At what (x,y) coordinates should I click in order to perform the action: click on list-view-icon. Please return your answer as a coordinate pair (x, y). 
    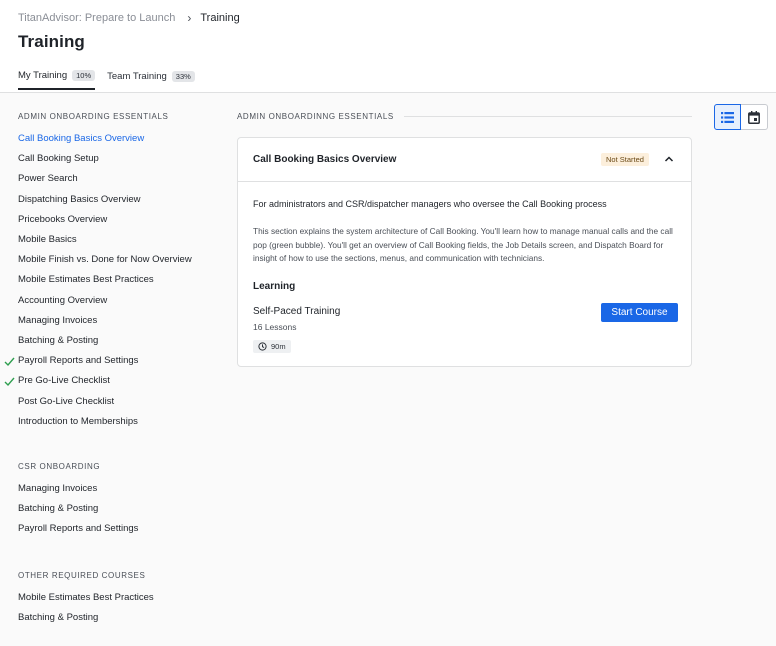
    Looking at the image, I should click on (727, 117).